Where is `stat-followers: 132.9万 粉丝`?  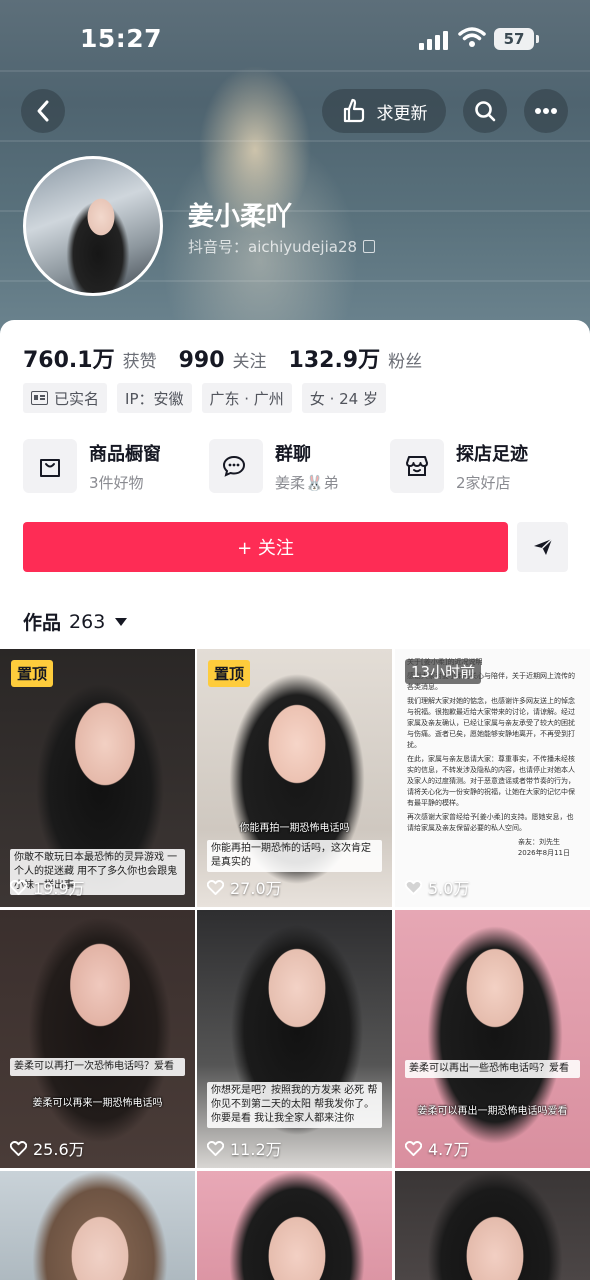
stat-followers: 132.9万 粉丝 is located at coordinates (356, 358).